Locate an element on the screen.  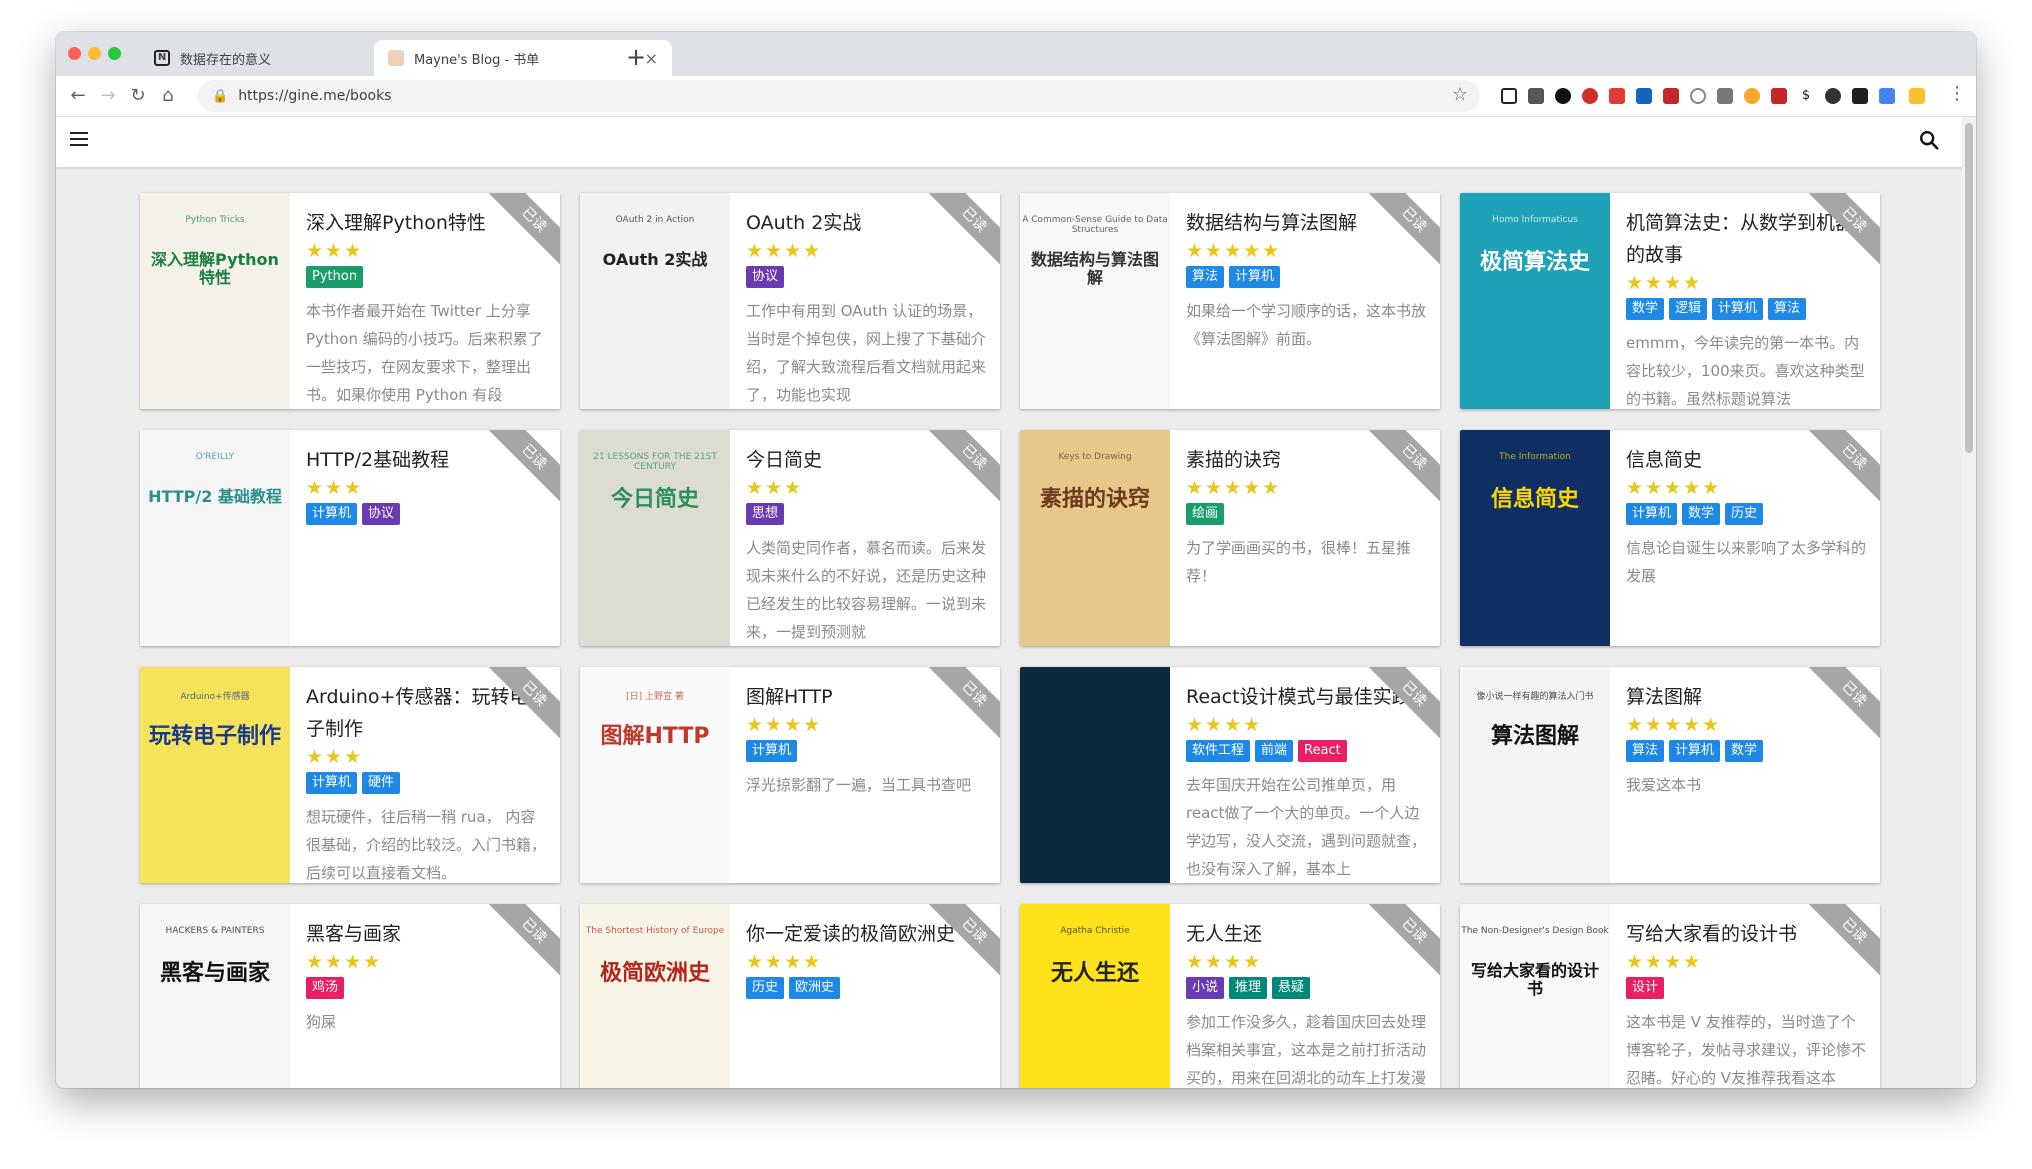
clock-extension-icon is located at coordinates (1752, 96).